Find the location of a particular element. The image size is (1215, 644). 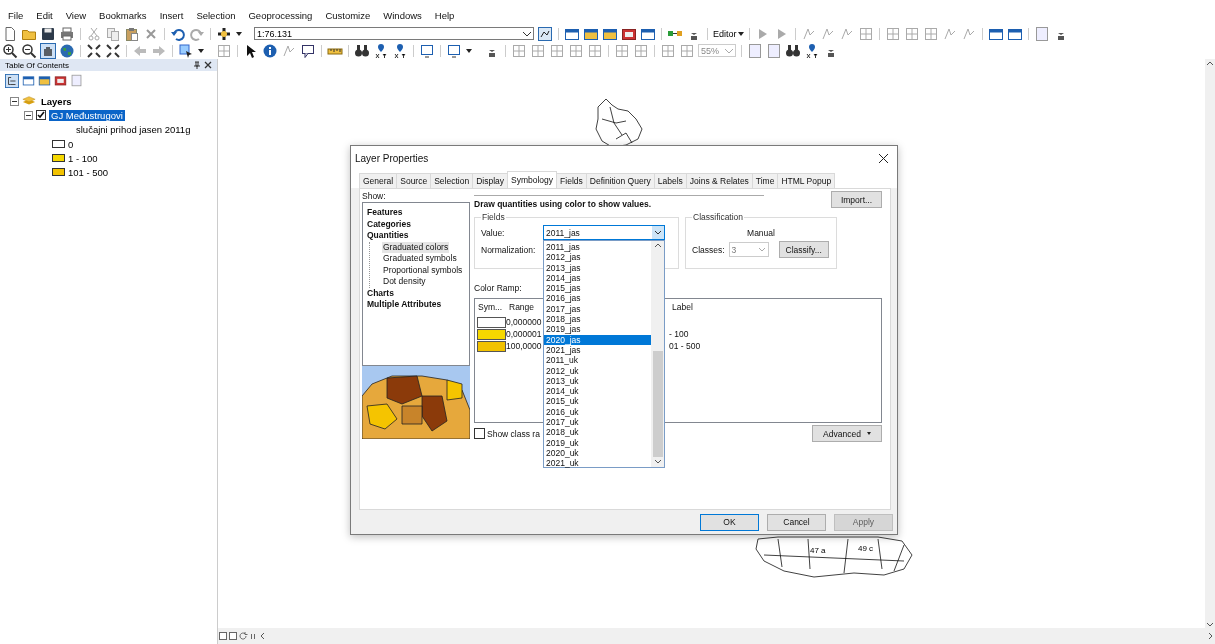

menu-item: File is located at coordinates (16, 17).